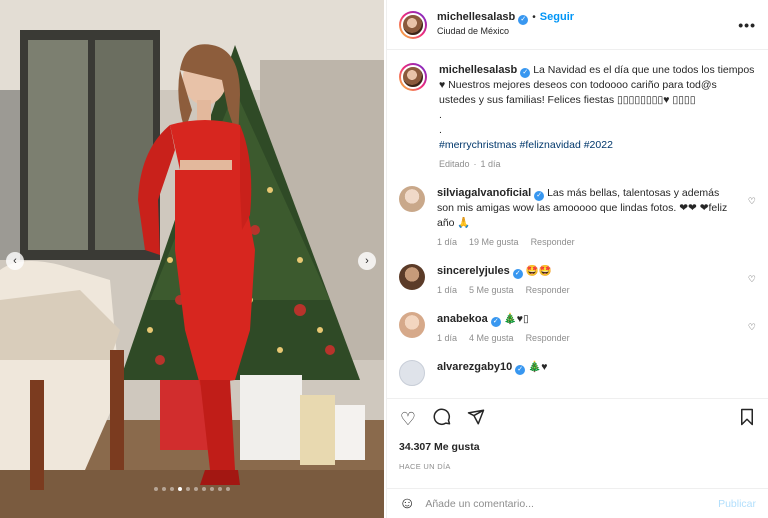  I want to click on action-bar: ♡, so click(577, 419).